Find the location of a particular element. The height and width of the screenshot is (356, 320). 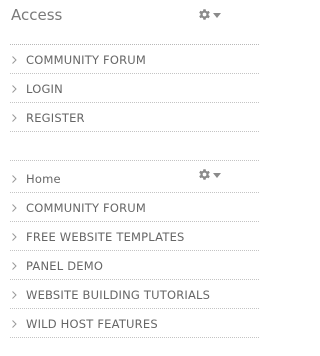

menu-item-label: REGISTER is located at coordinates (55, 118).